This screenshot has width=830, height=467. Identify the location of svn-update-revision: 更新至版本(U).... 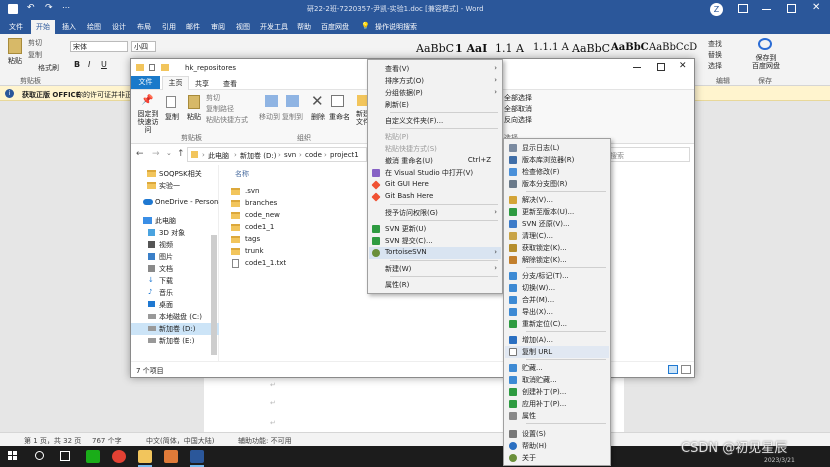
(557, 212).